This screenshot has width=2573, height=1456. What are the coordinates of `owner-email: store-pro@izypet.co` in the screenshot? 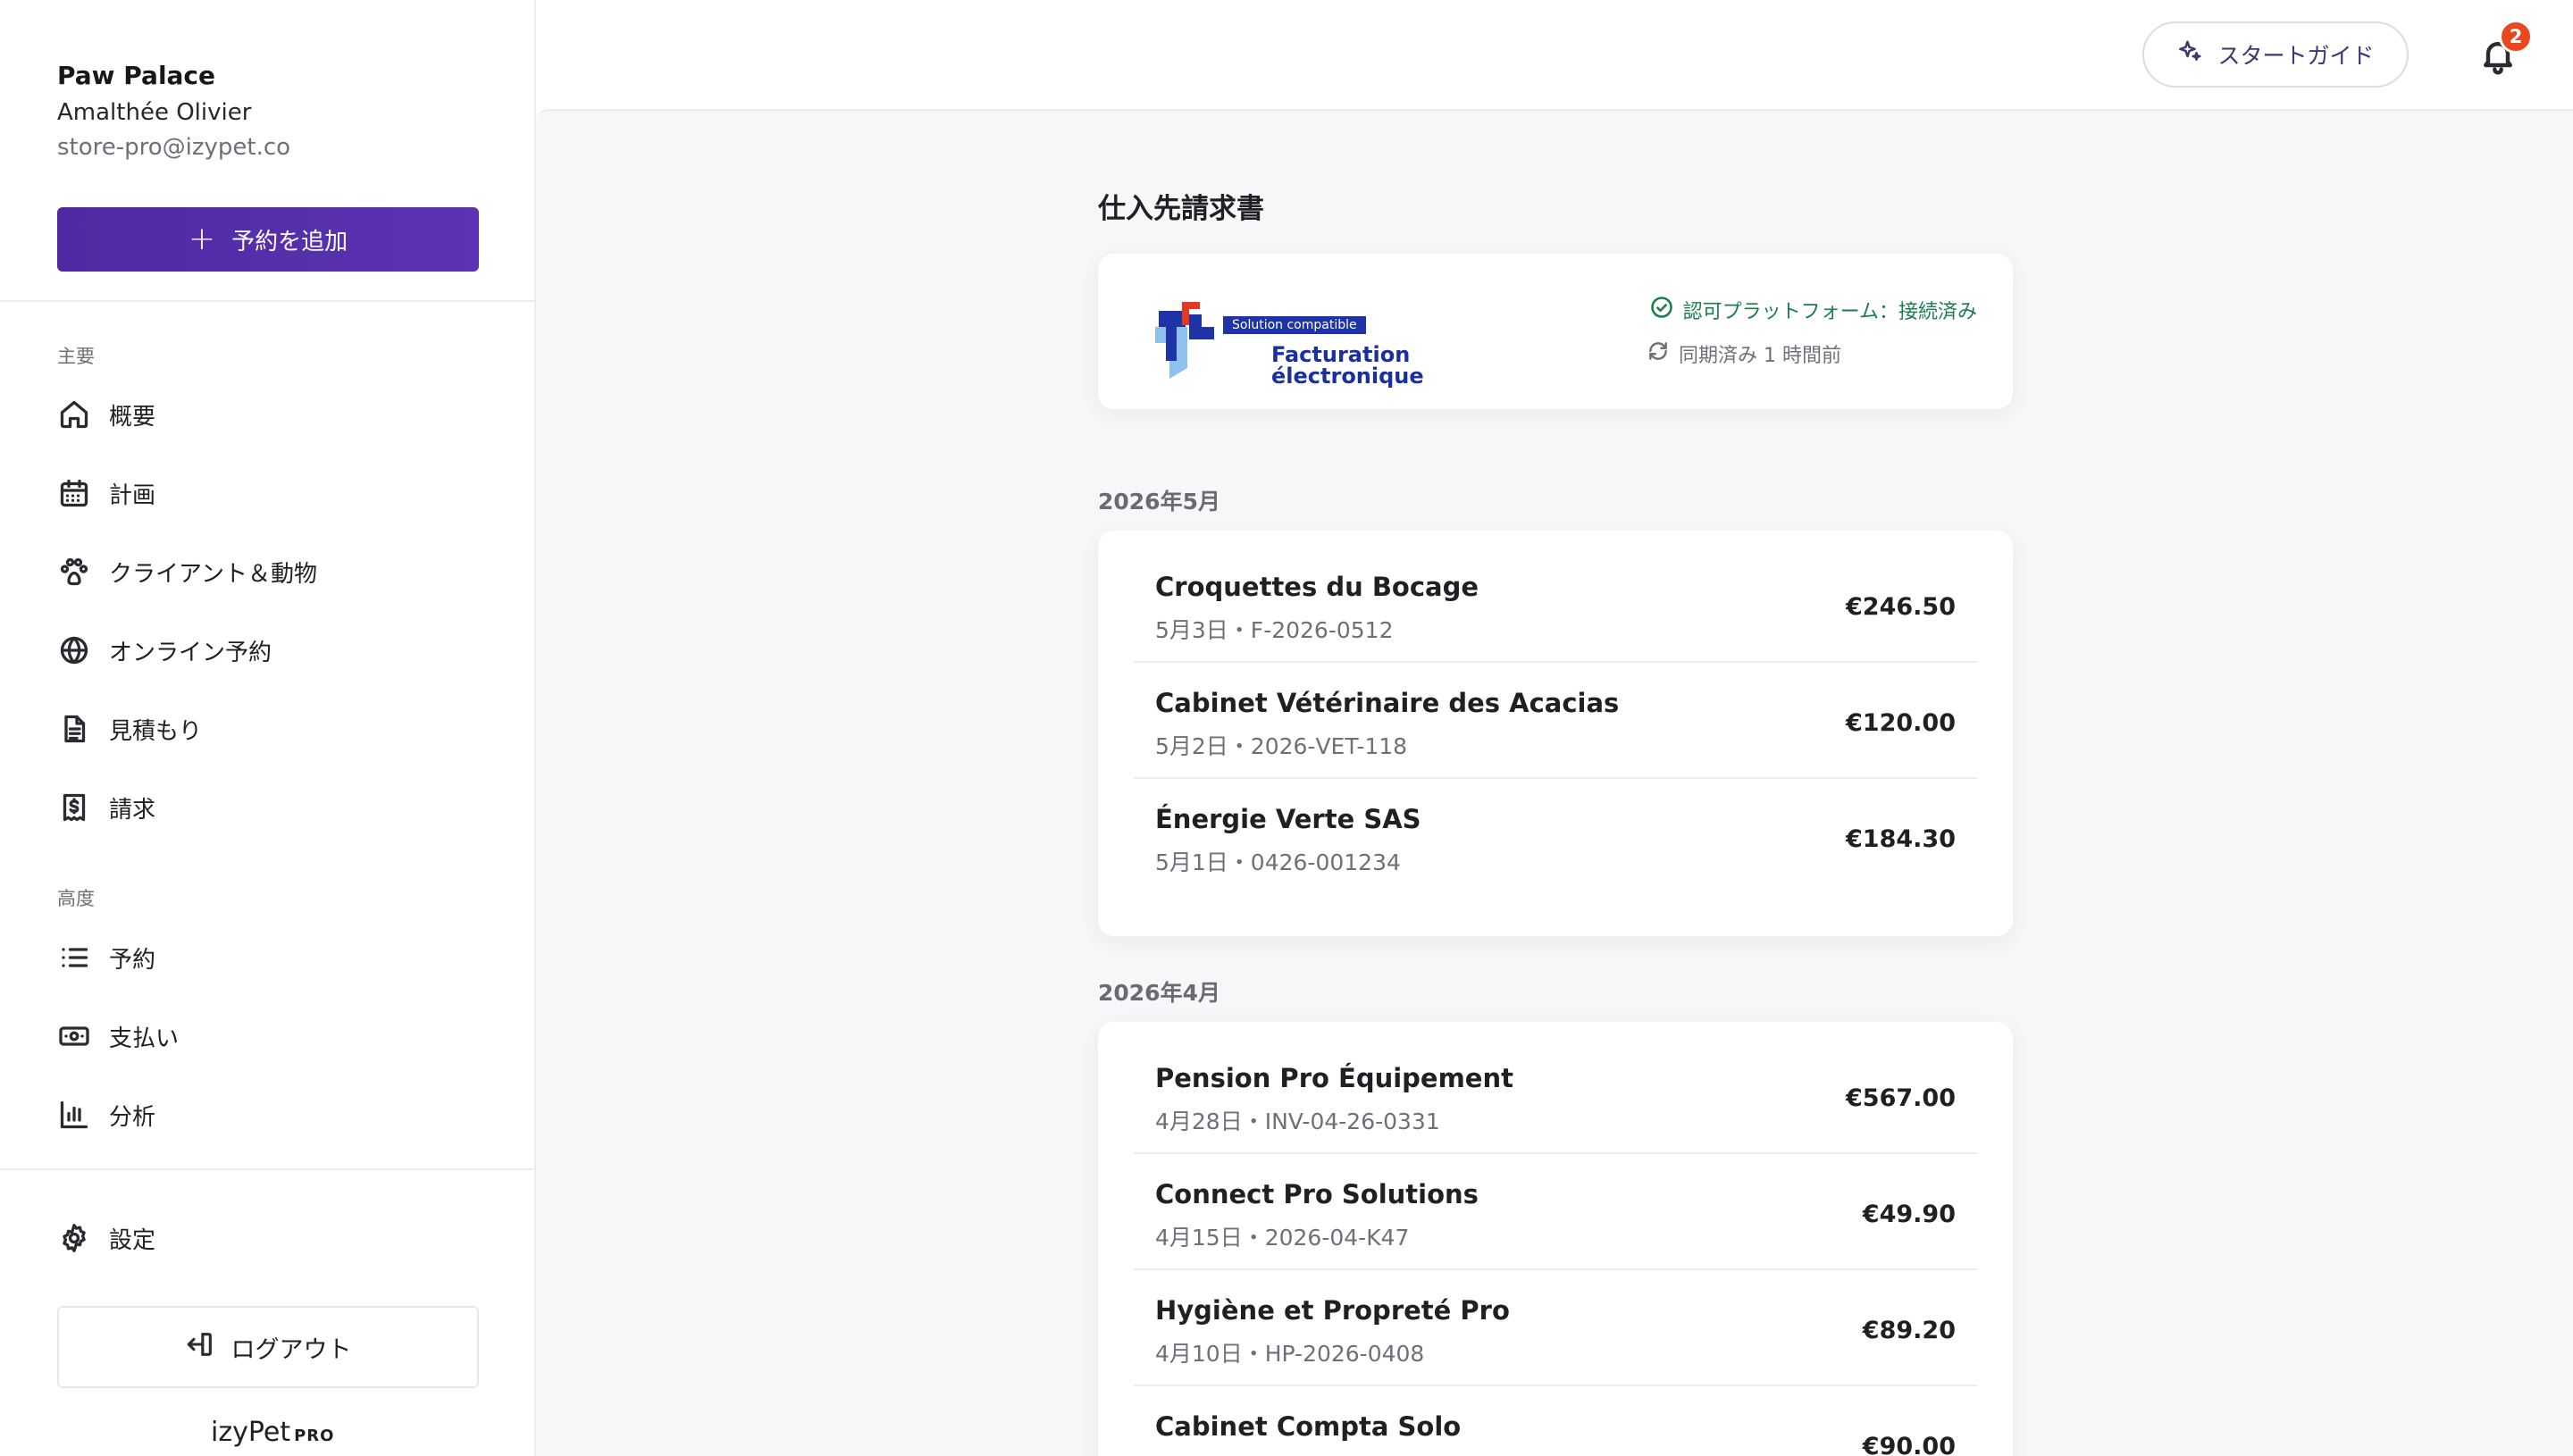 It's located at (174, 147).